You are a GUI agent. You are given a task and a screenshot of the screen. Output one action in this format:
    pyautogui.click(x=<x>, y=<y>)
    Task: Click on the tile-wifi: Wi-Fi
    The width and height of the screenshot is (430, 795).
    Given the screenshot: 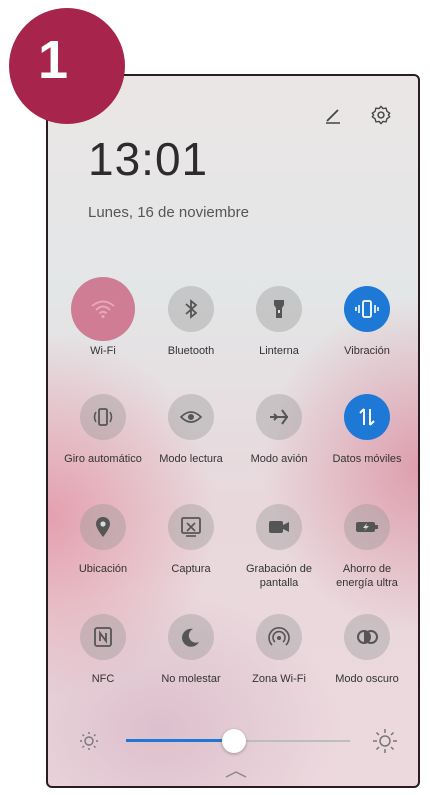 What is the action you would take?
    pyautogui.click(x=103, y=317)
    